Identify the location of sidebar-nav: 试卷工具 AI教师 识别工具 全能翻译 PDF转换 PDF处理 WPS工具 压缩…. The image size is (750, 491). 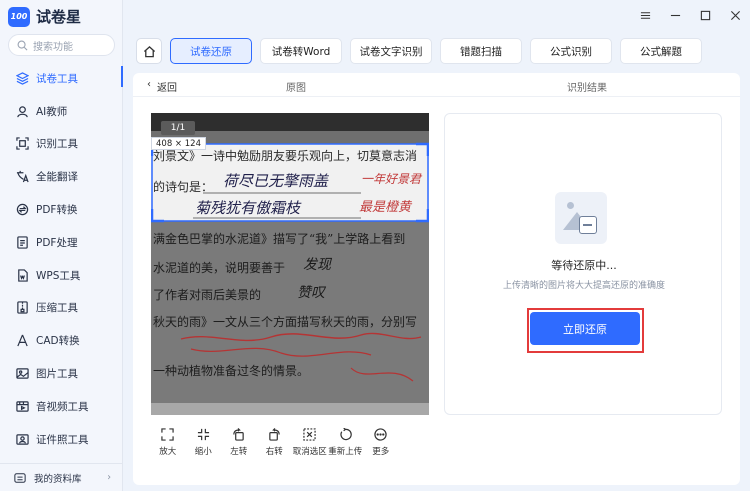
(61, 259).